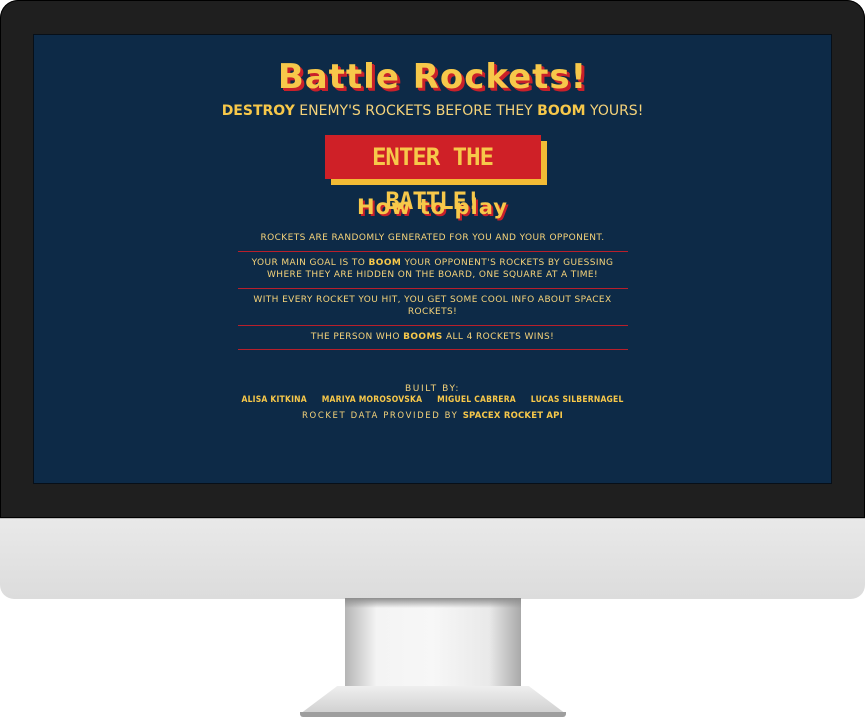 Image resolution: width=865 pixels, height=722 pixels. What do you see at coordinates (433, 603) in the screenshot?
I see `monitor-stand-shadow` at bounding box center [433, 603].